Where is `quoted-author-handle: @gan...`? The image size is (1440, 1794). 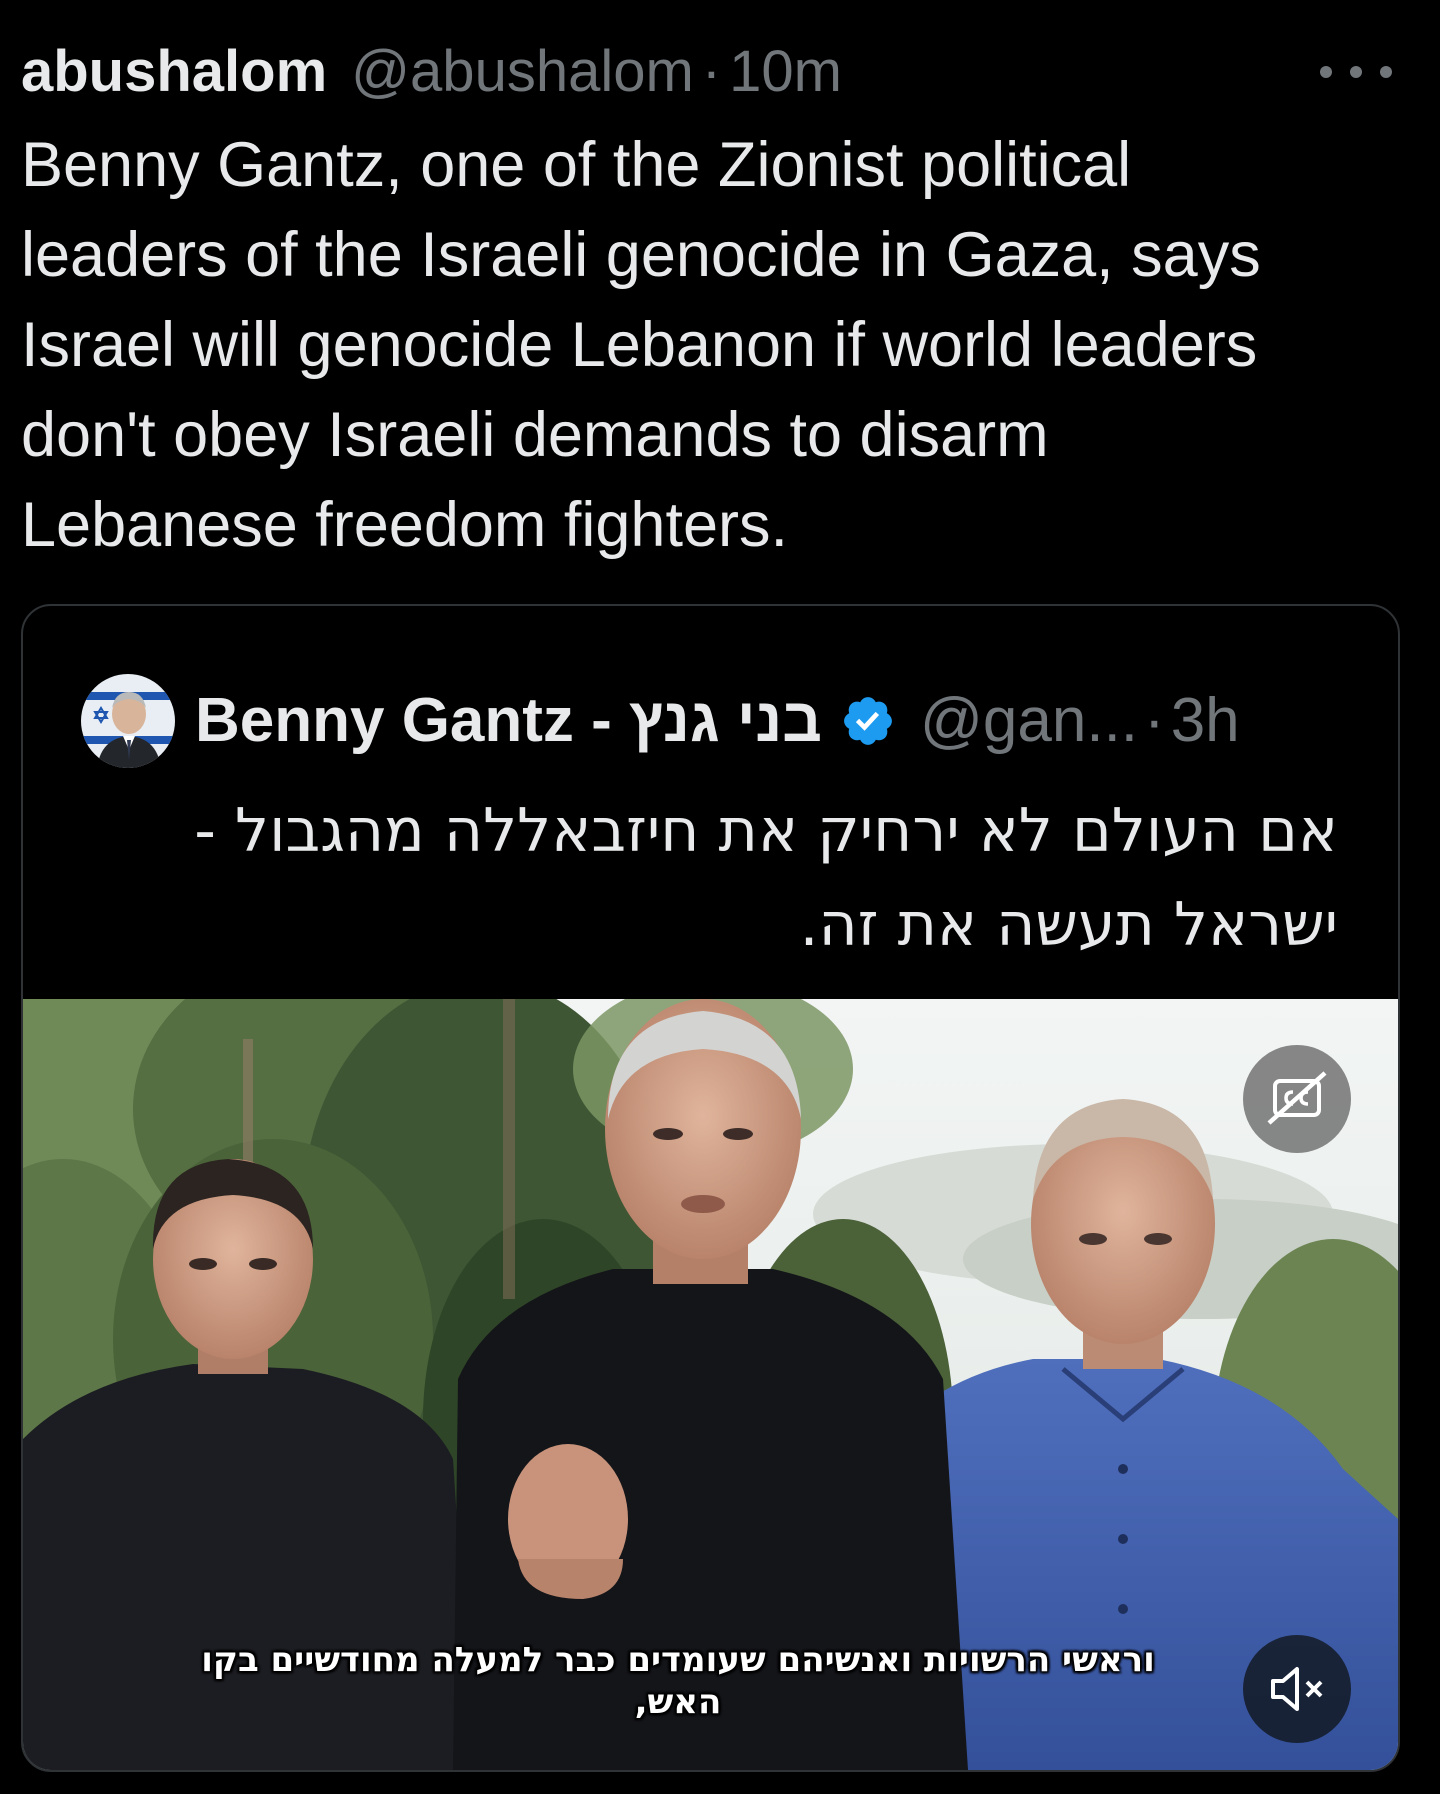 quoted-author-handle: @gan... is located at coordinates (1029, 721).